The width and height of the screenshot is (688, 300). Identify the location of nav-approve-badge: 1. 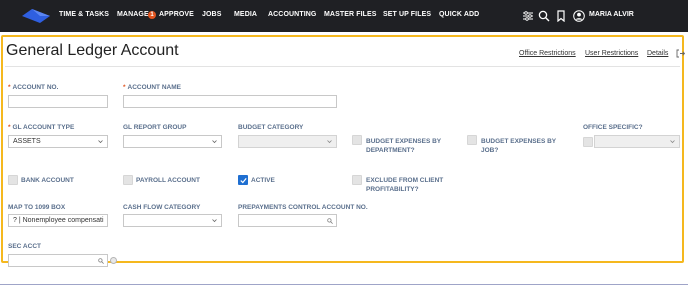
(152, 15).